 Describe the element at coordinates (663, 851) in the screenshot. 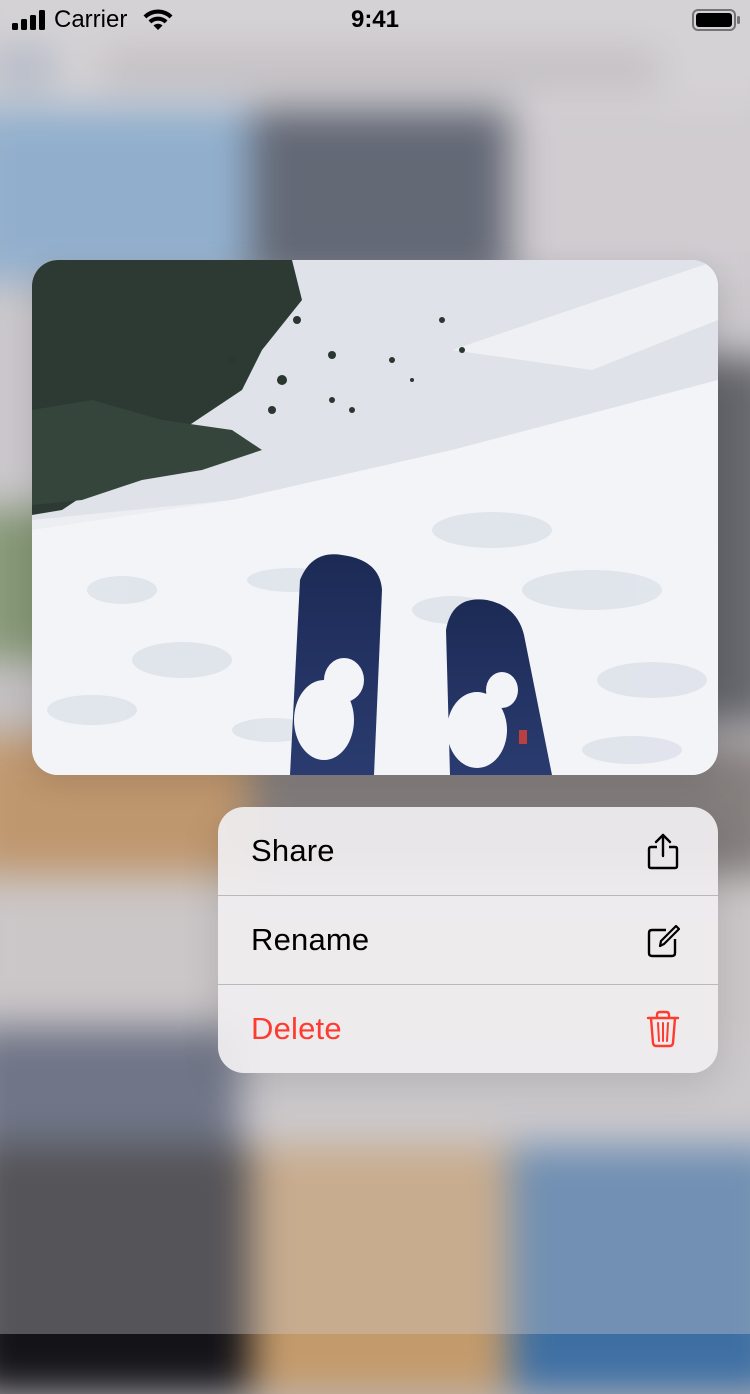

I see `share-icon` at that location.